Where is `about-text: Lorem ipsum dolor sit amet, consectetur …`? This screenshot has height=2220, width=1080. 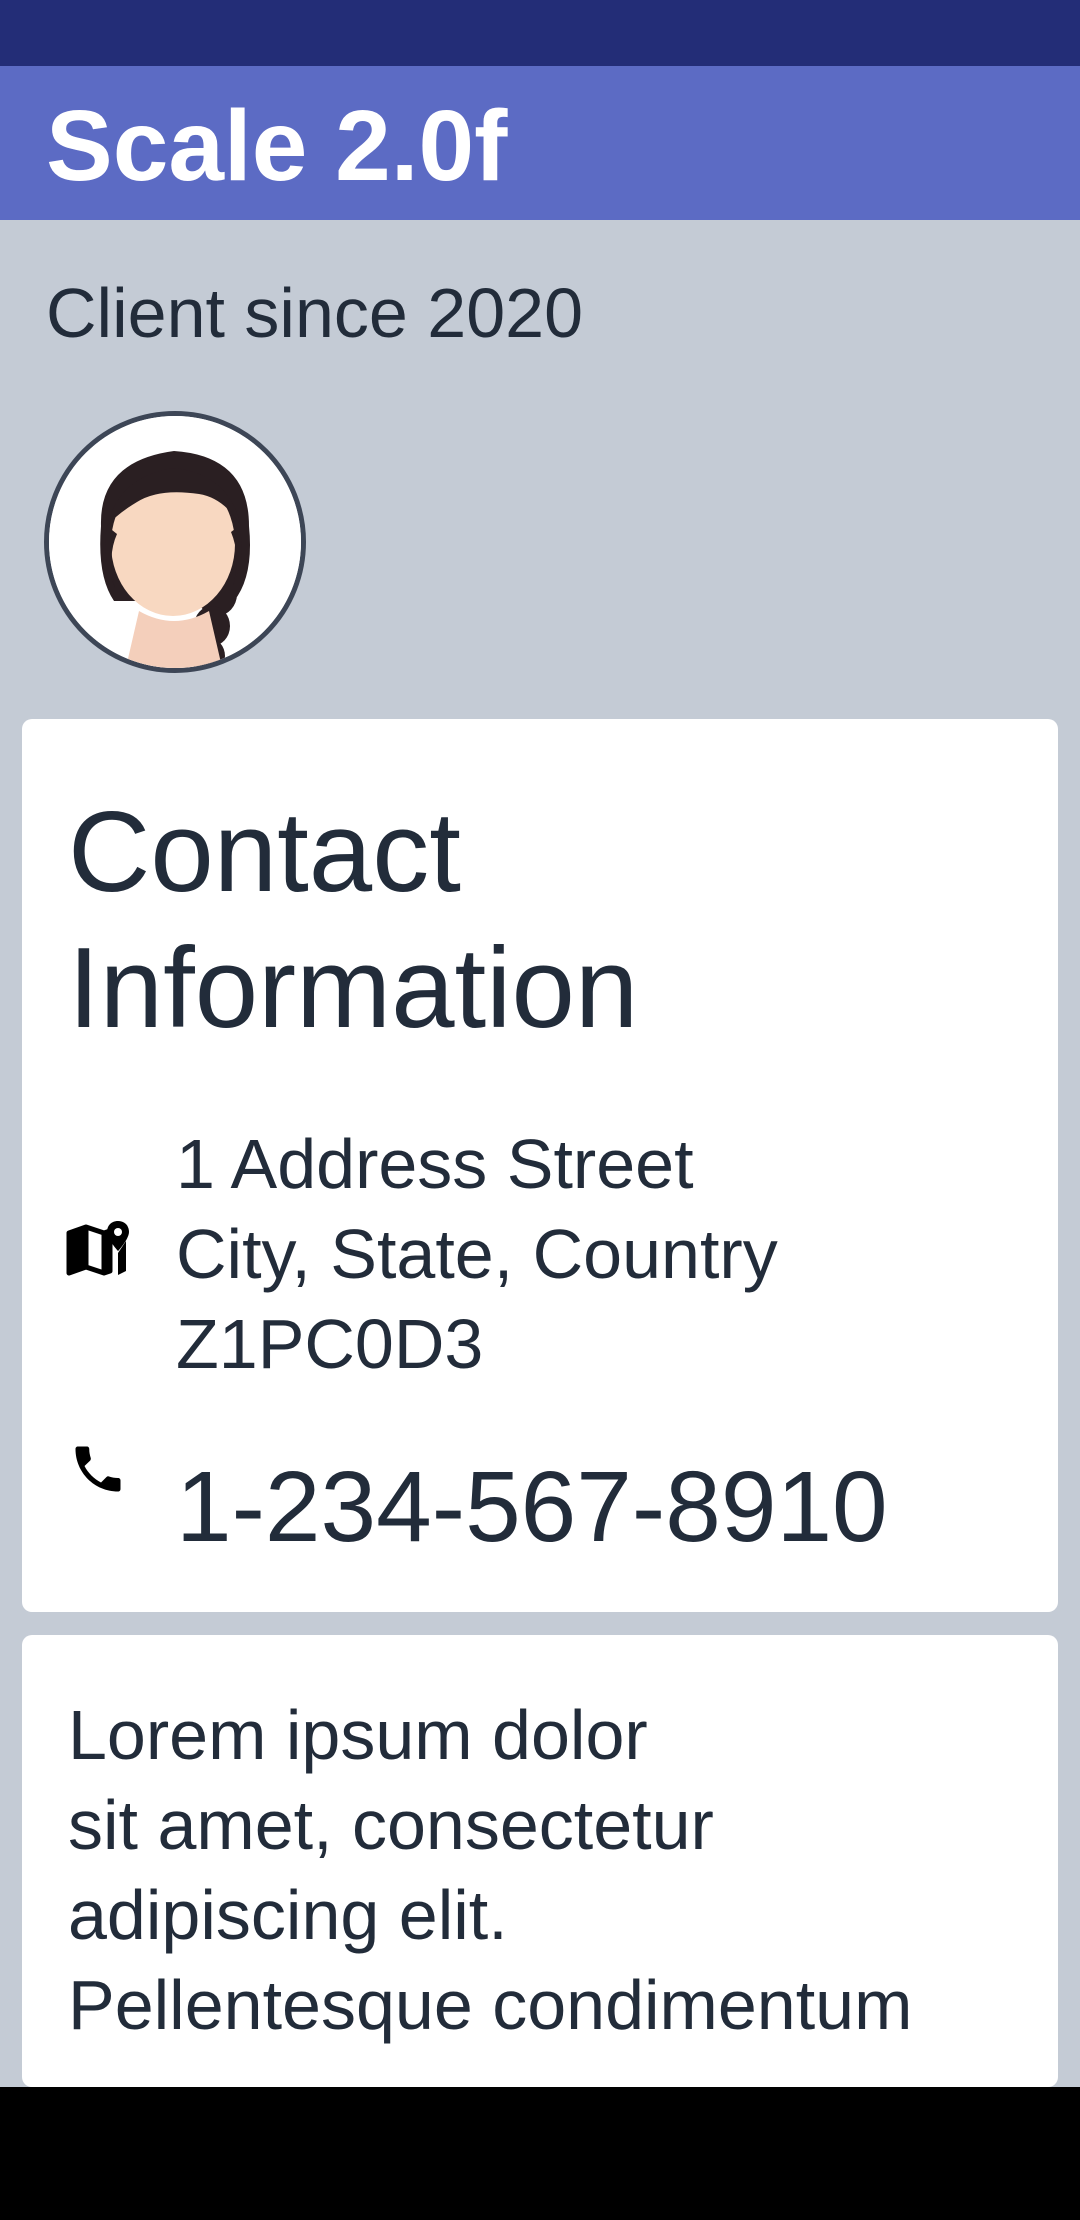 about-text: Lorem ipsum dolor sit amet, consectetur … is located at coordinates (490, 1870).